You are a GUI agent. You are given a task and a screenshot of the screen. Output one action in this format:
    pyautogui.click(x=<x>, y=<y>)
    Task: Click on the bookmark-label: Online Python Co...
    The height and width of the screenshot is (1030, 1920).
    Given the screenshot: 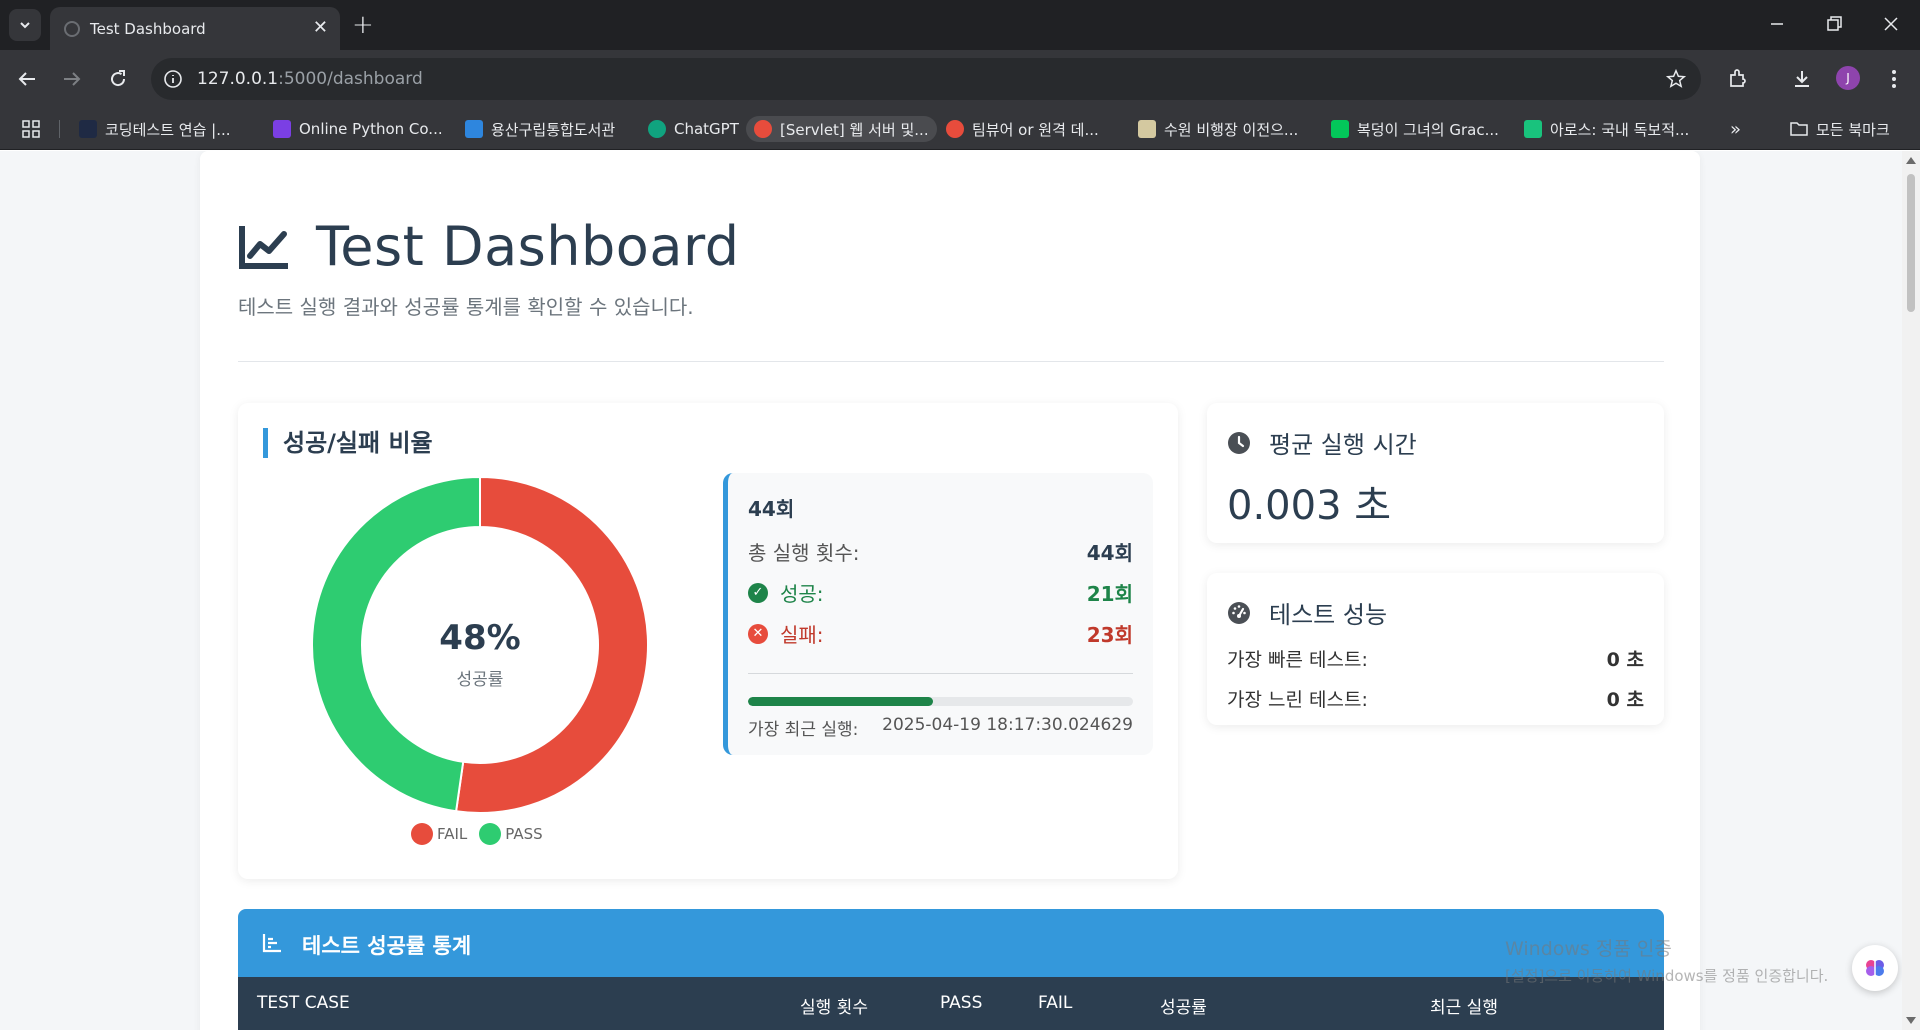 What is the action you would take?
    pyautogui.click(x=371, y=129)
    